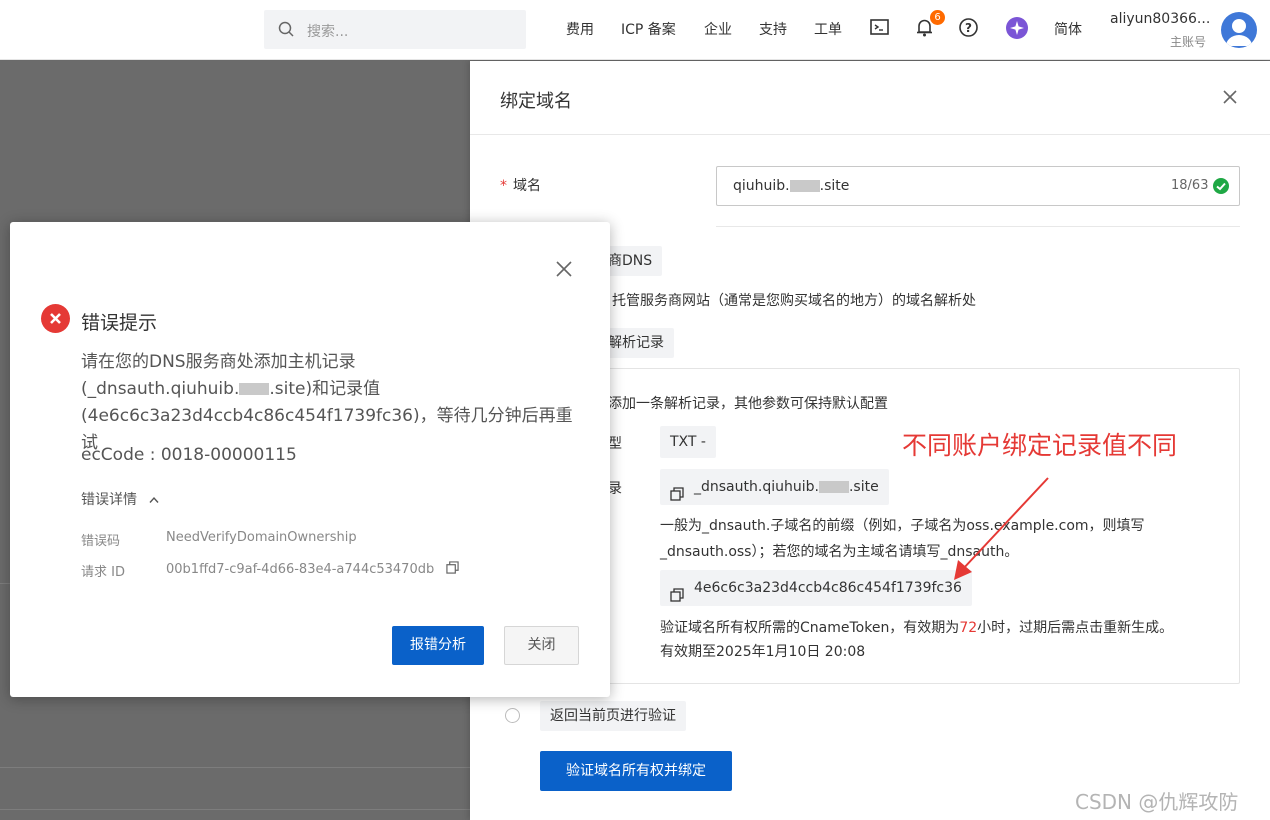 Image resolution: width=1270 pixels, height=820 pixels. Describe the element at coordinates (748, 404) in the screenshot. I see `add-record-hint: 添加一条解析记录，其他参数可保持默认配置` at that location.